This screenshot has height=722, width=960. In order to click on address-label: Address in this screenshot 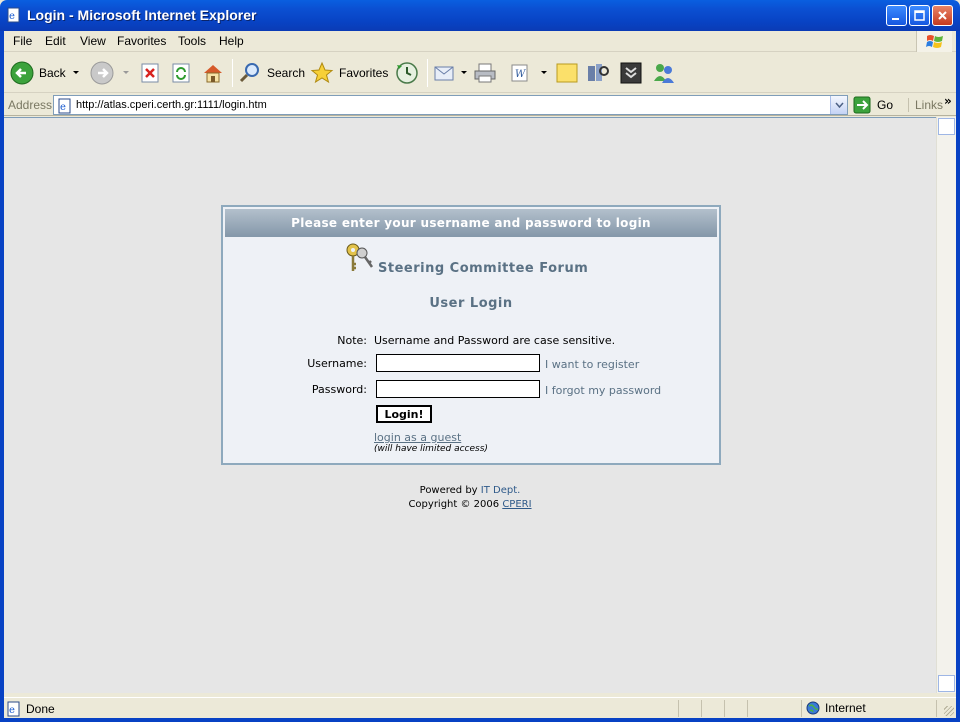, I will do `click(30, 105)`.